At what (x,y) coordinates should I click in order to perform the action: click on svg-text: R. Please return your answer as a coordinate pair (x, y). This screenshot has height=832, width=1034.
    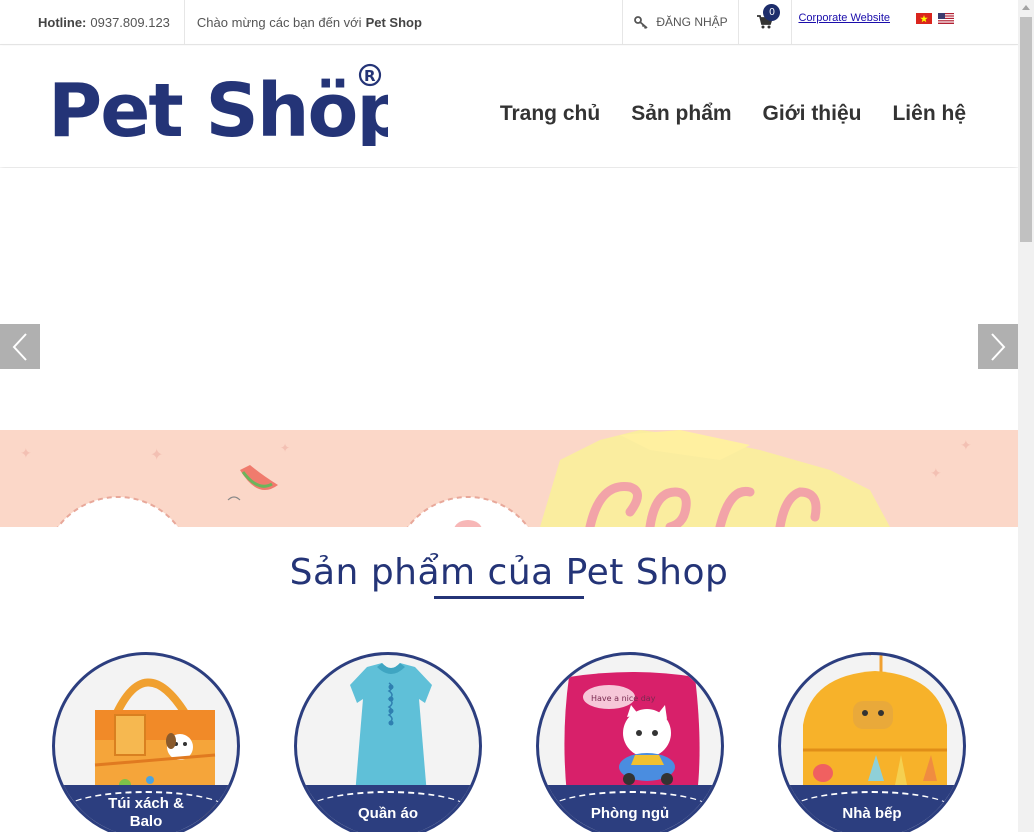
    Looking at the image, I should click on (370, 76).